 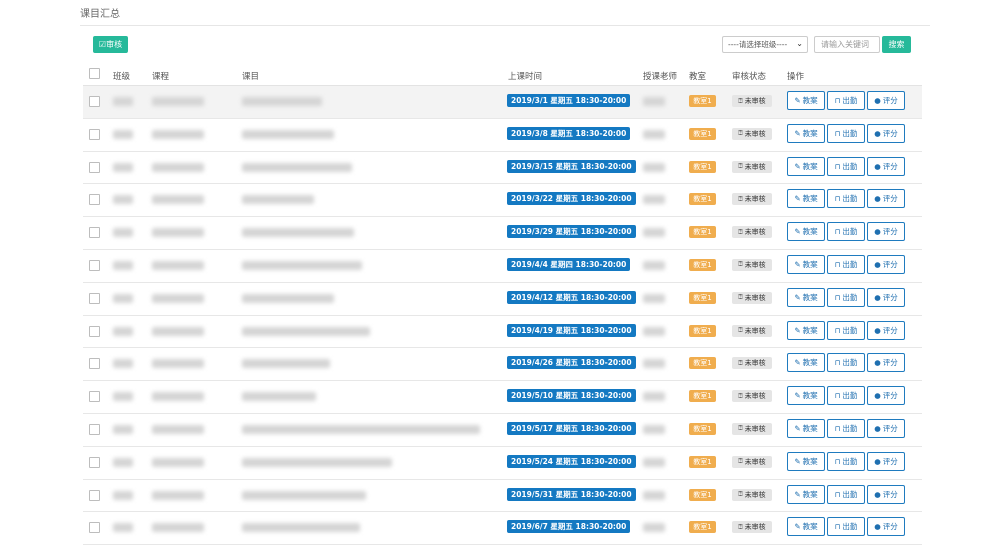 I want to click on time-badge: 2019/4/26 星期五 18:30-20:00, so click(x=571, y=363).